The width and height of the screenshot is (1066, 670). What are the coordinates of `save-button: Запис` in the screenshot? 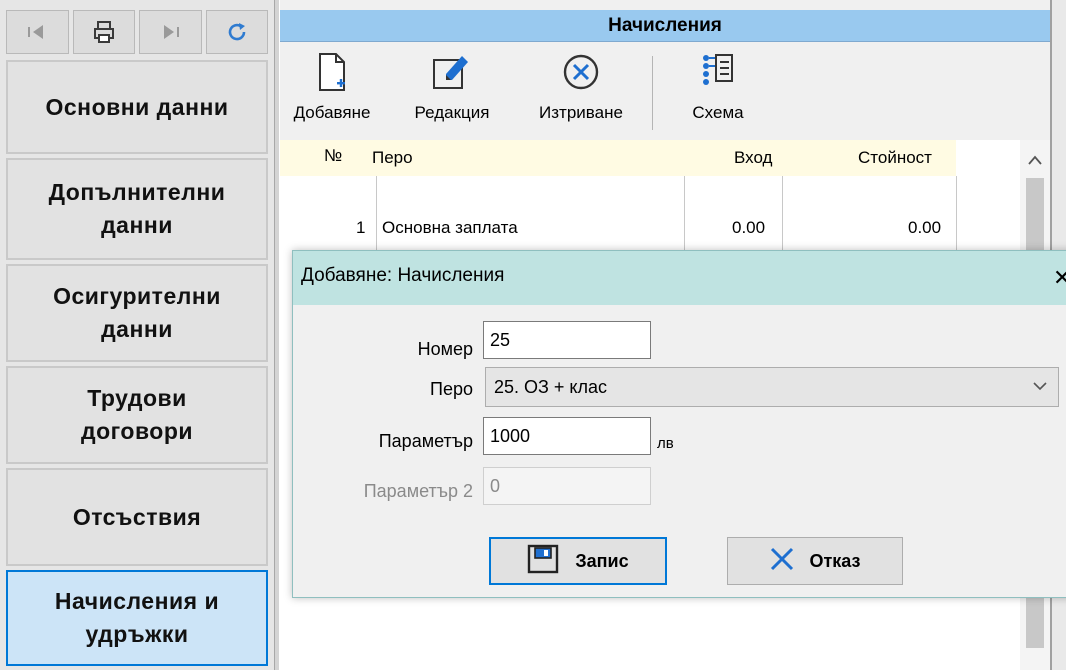 It's located at (578, 561).